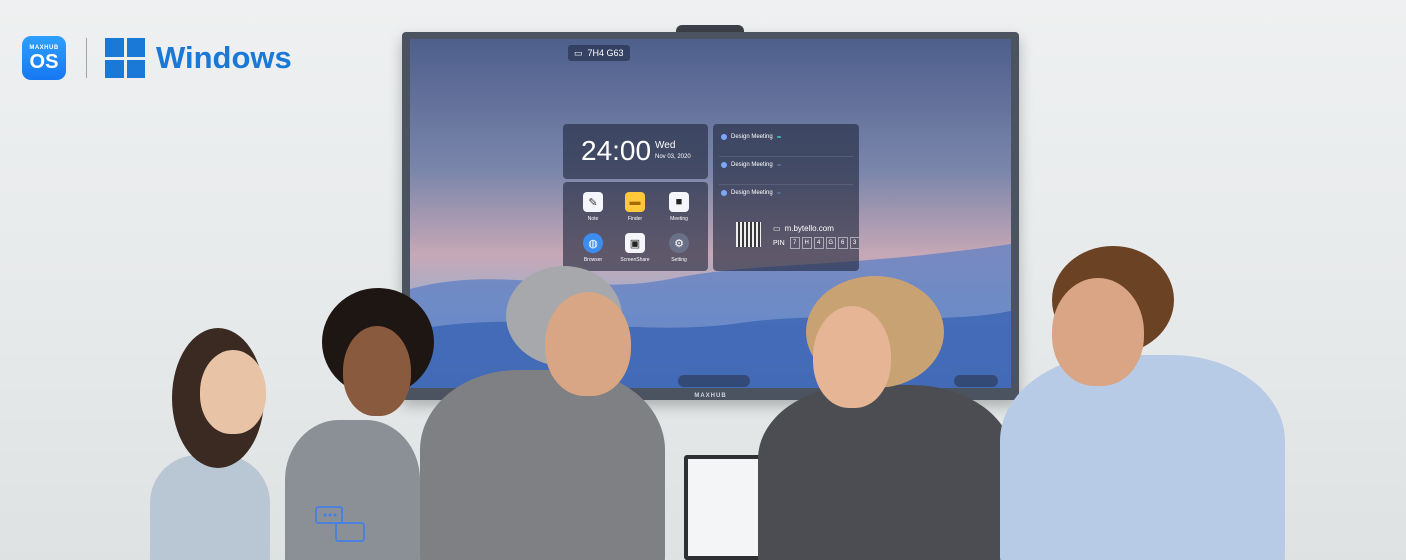  Describe the element at coordinates (809, 228) in the screenshot. I see `share-url-text: m.bytello.com` at that location.